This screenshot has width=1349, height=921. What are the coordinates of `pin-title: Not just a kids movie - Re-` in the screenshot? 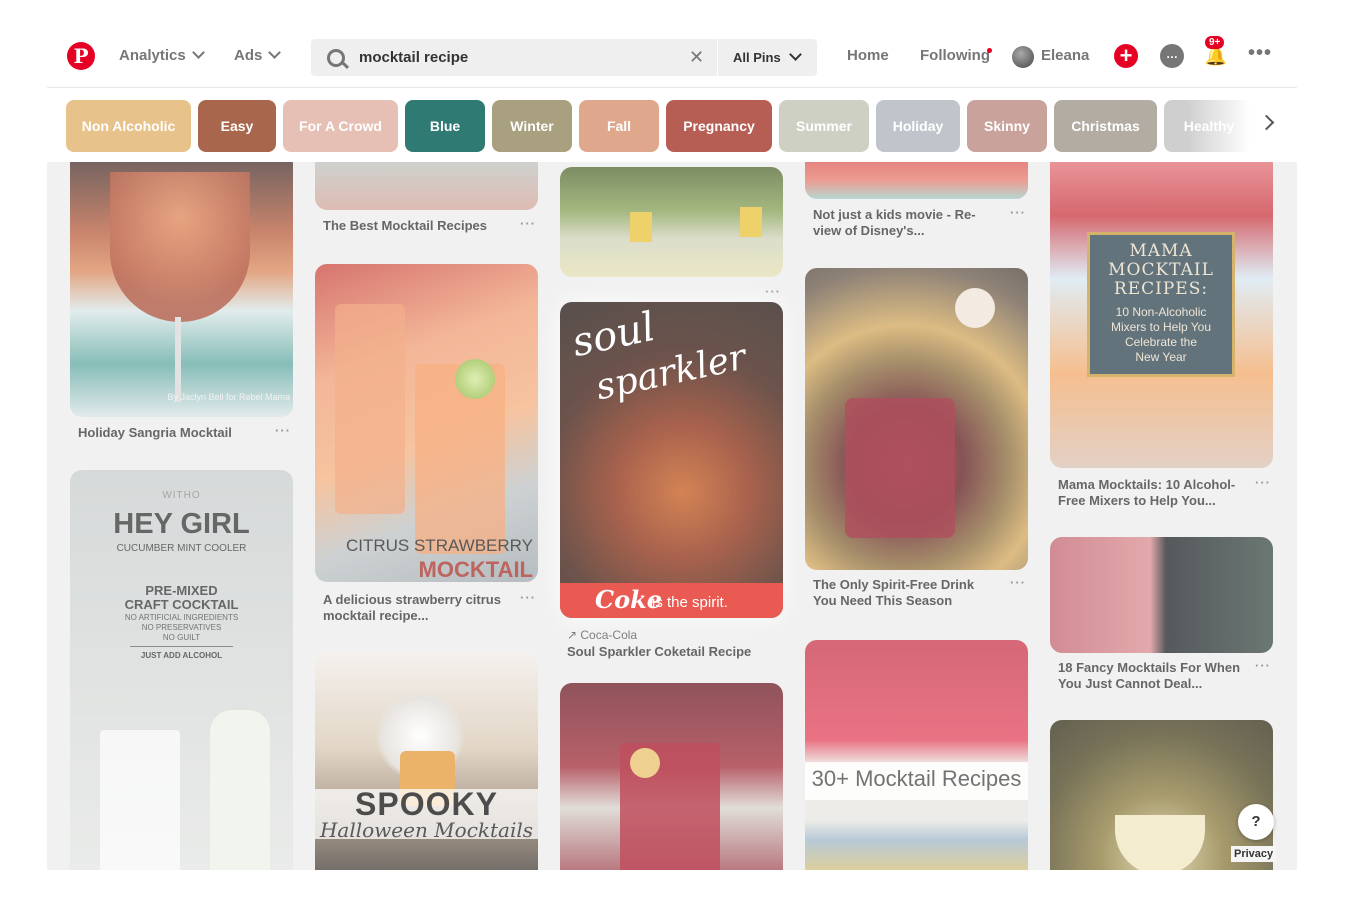 It's located at (894, 215).